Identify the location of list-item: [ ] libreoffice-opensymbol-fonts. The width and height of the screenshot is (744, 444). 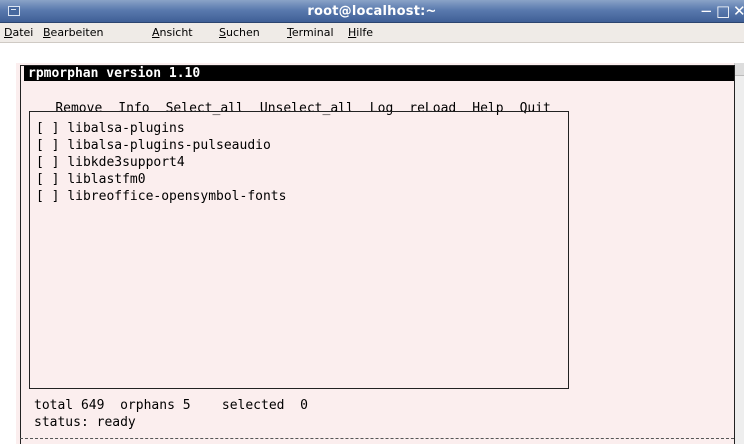
(161, 196).